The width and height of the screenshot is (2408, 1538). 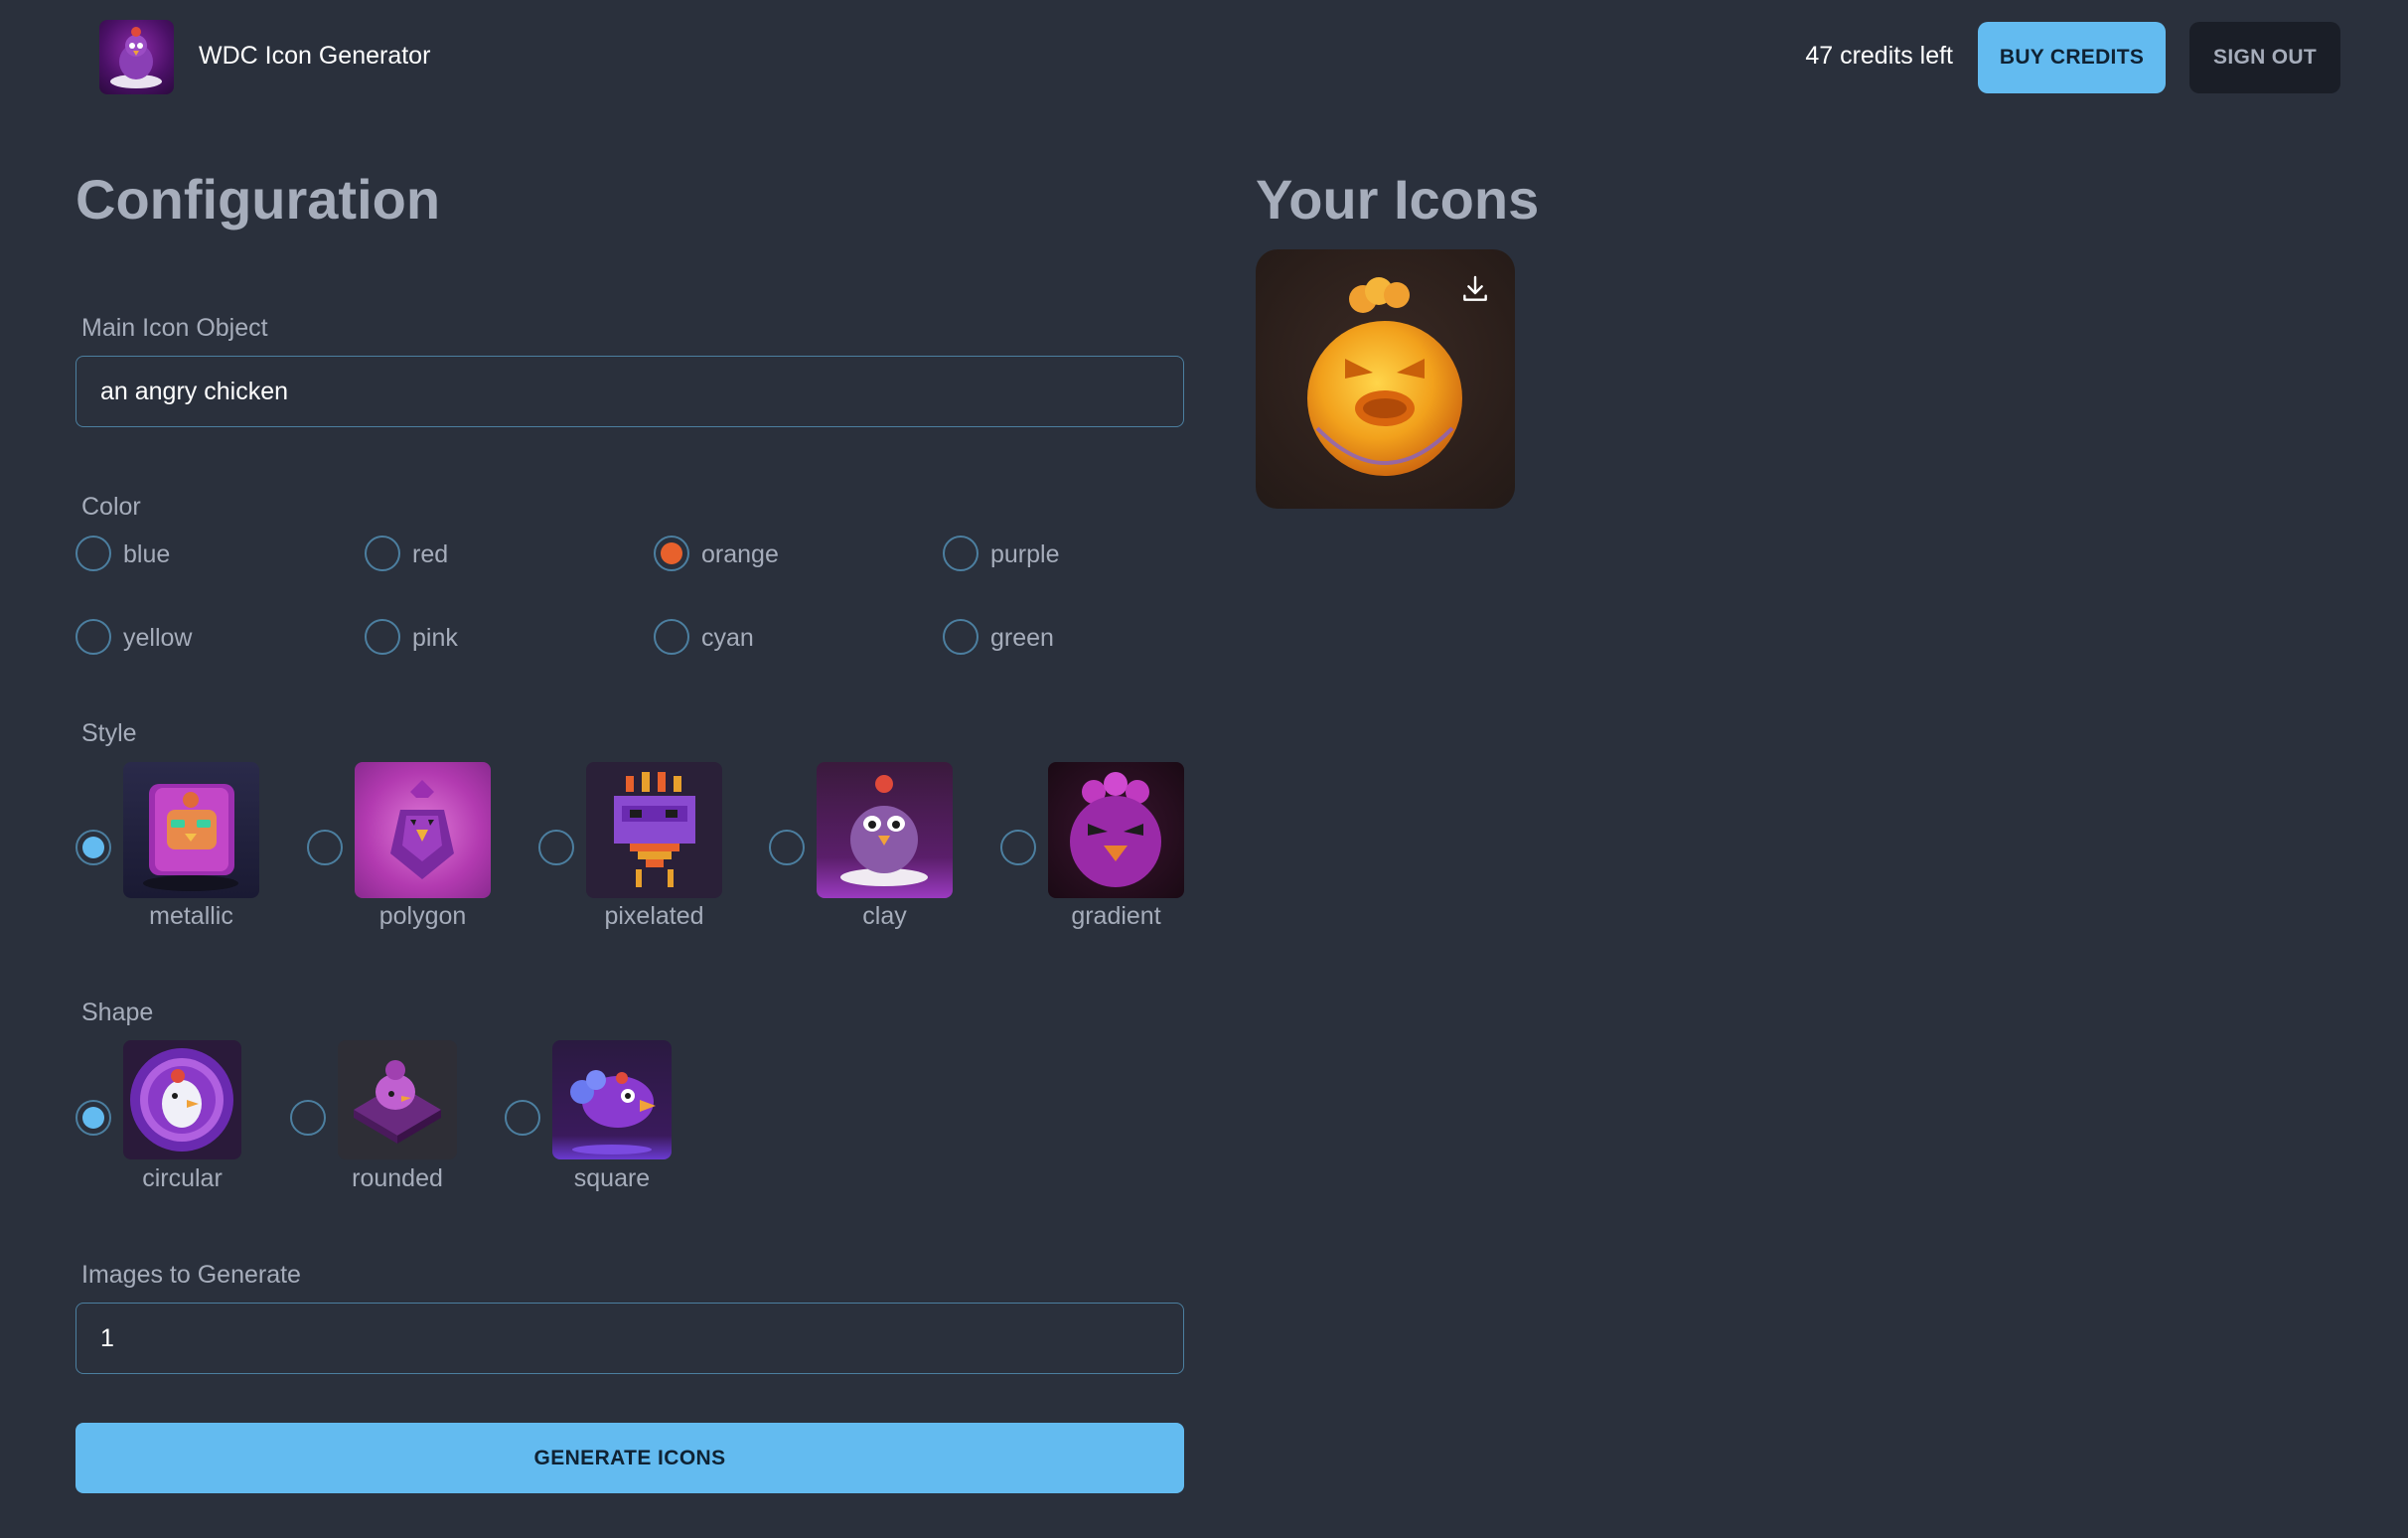 I want to click on color-radio-pink, so click(x=382, y=637).